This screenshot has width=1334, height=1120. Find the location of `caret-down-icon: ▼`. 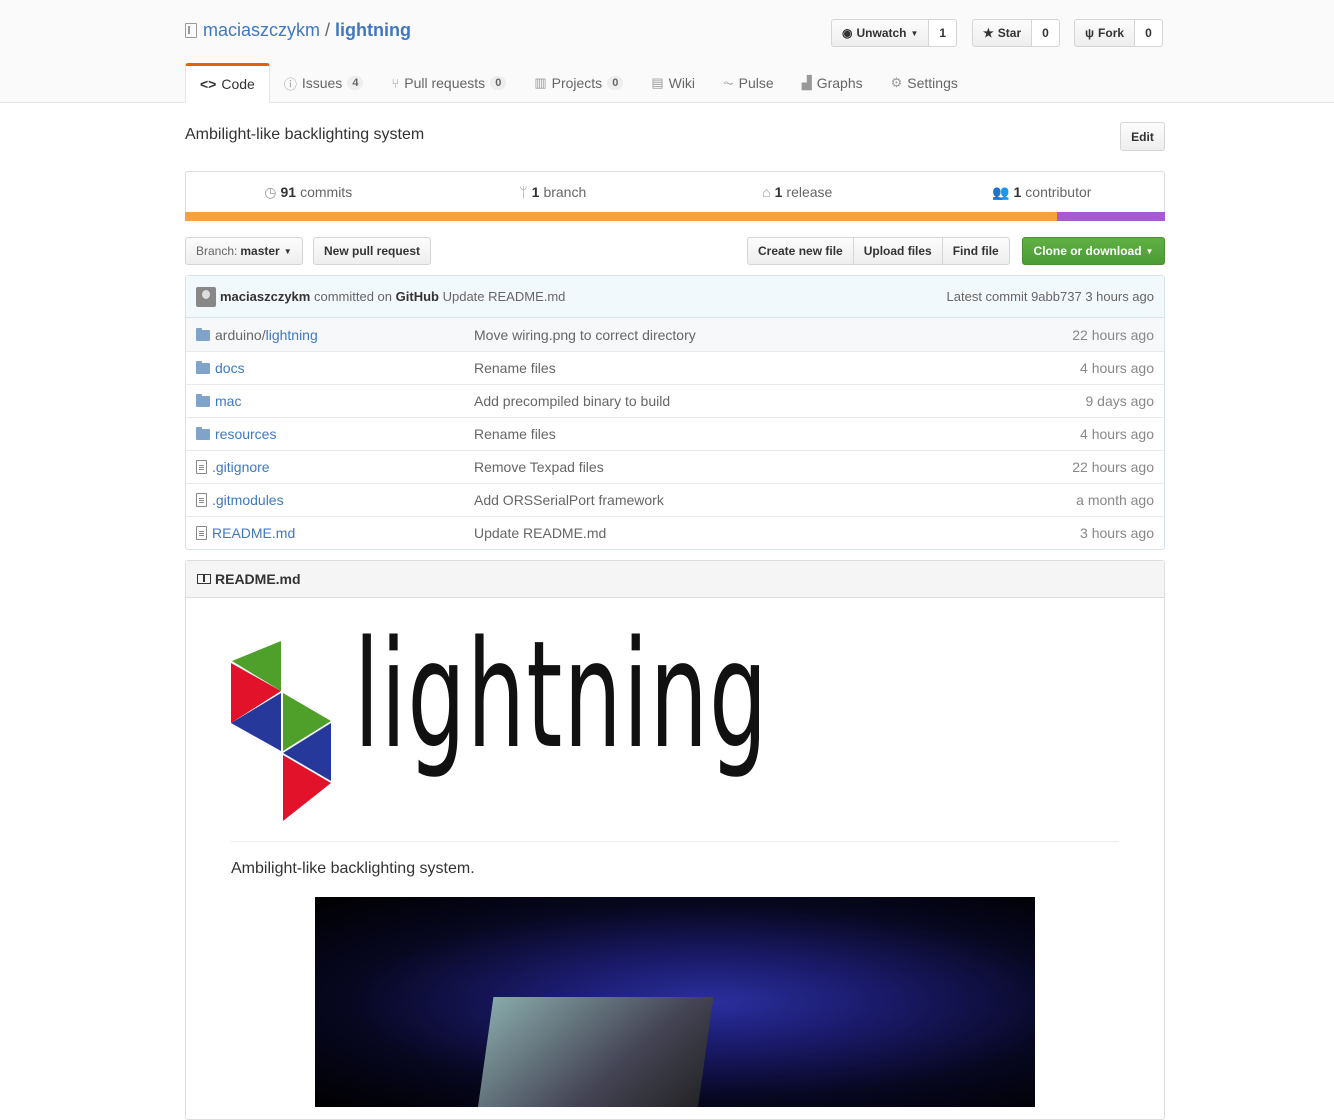

caret-down-icon: ▼ is located at coordinates (1149, 251).